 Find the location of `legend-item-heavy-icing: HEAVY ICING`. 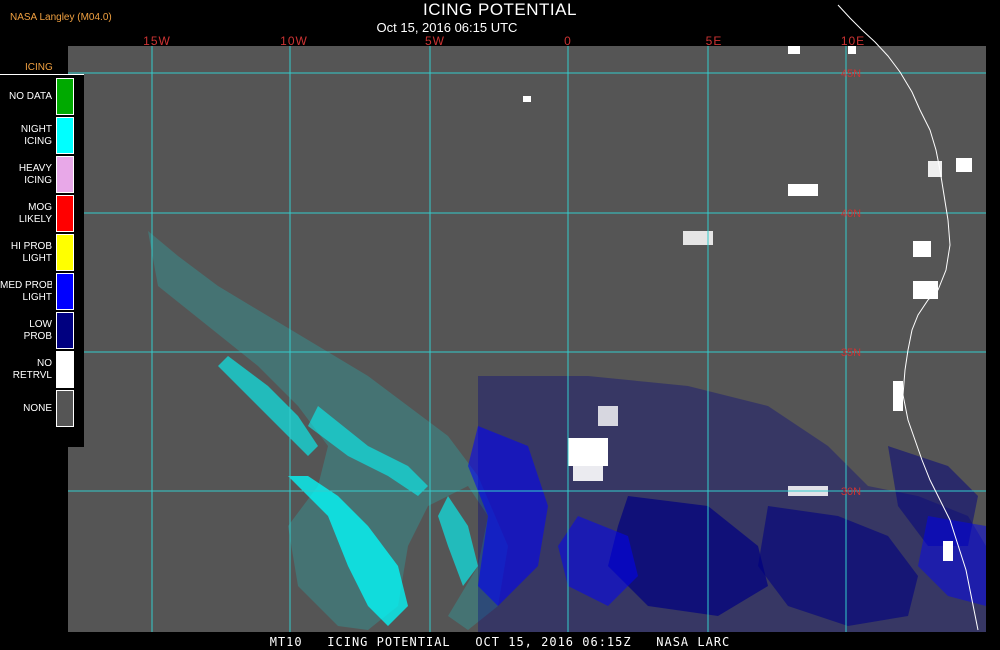

legend-item-heavy-icing: HEAVY ICING is located at coordinates (42, 174).